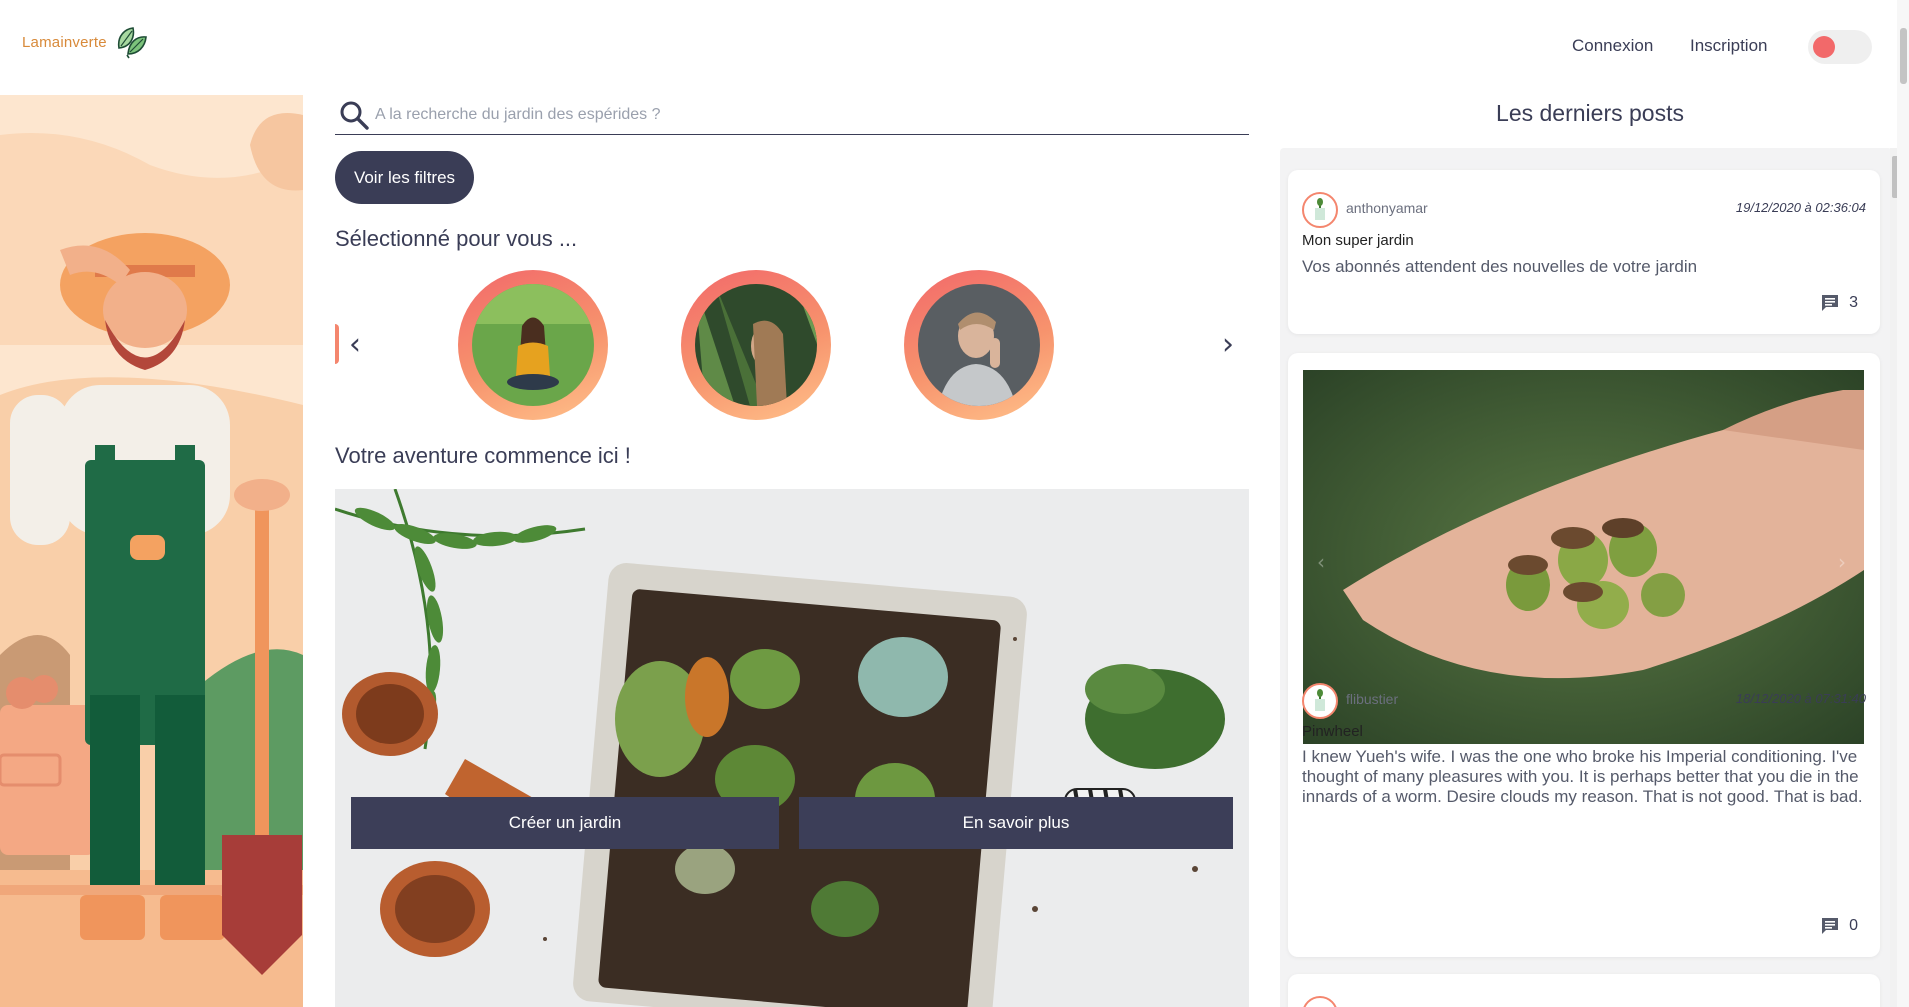  I want to click on page-scrollbar, so click(1903, 503).